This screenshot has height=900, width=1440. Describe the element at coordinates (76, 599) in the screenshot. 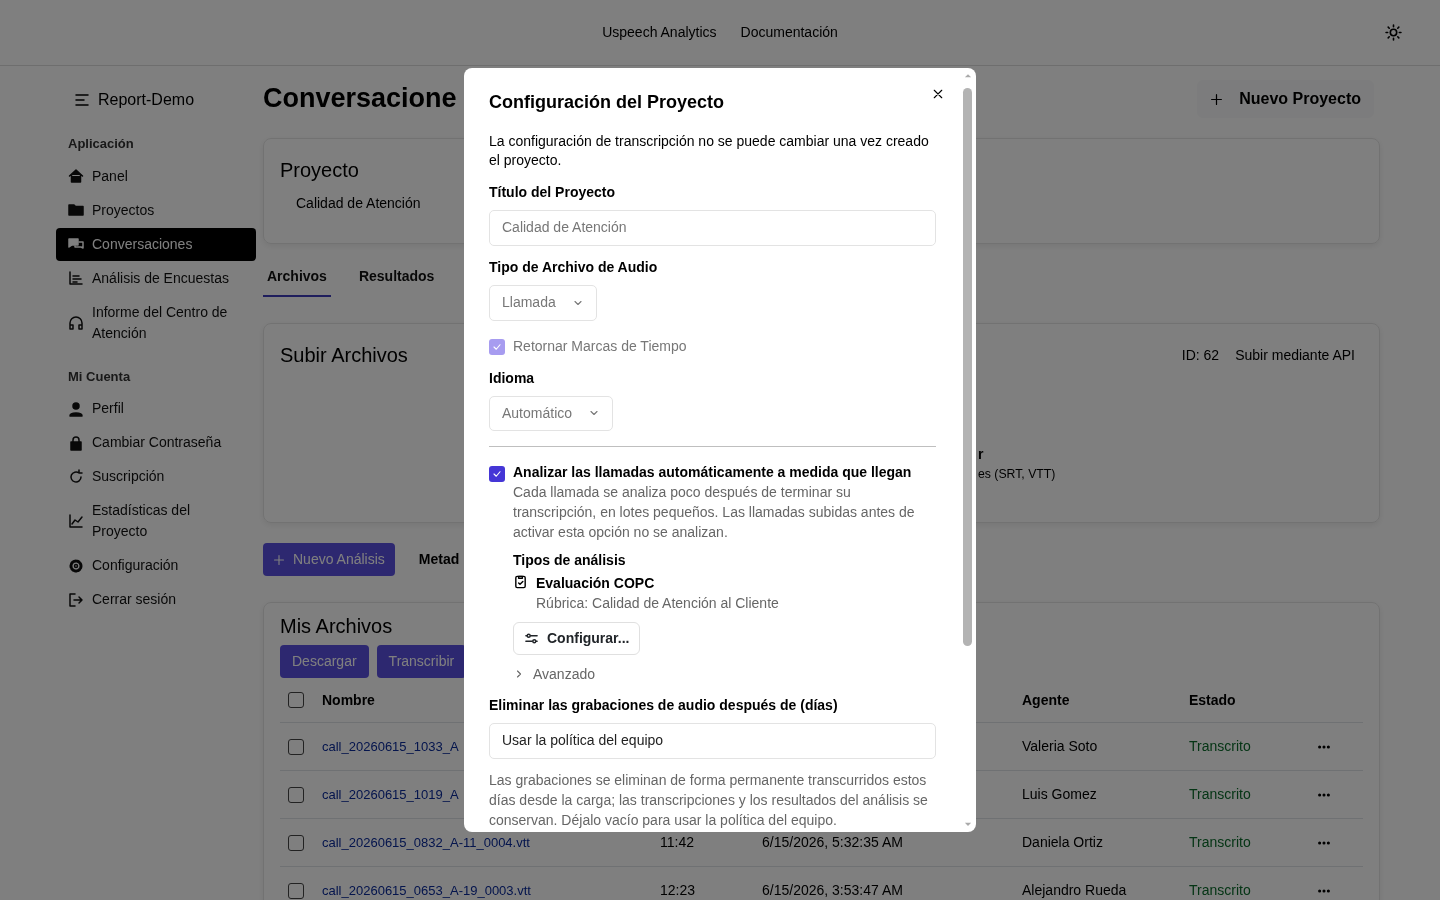

I see `logout-icon` at that location.